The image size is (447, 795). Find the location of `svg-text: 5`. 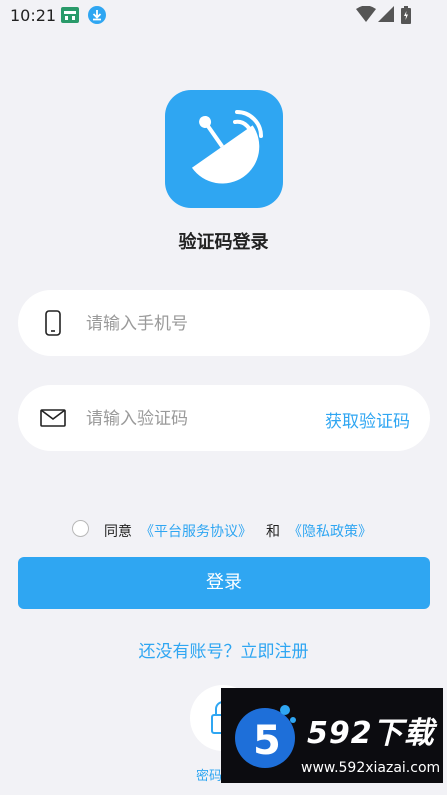

svg-text: 5 is located at coordinates (267, 741).